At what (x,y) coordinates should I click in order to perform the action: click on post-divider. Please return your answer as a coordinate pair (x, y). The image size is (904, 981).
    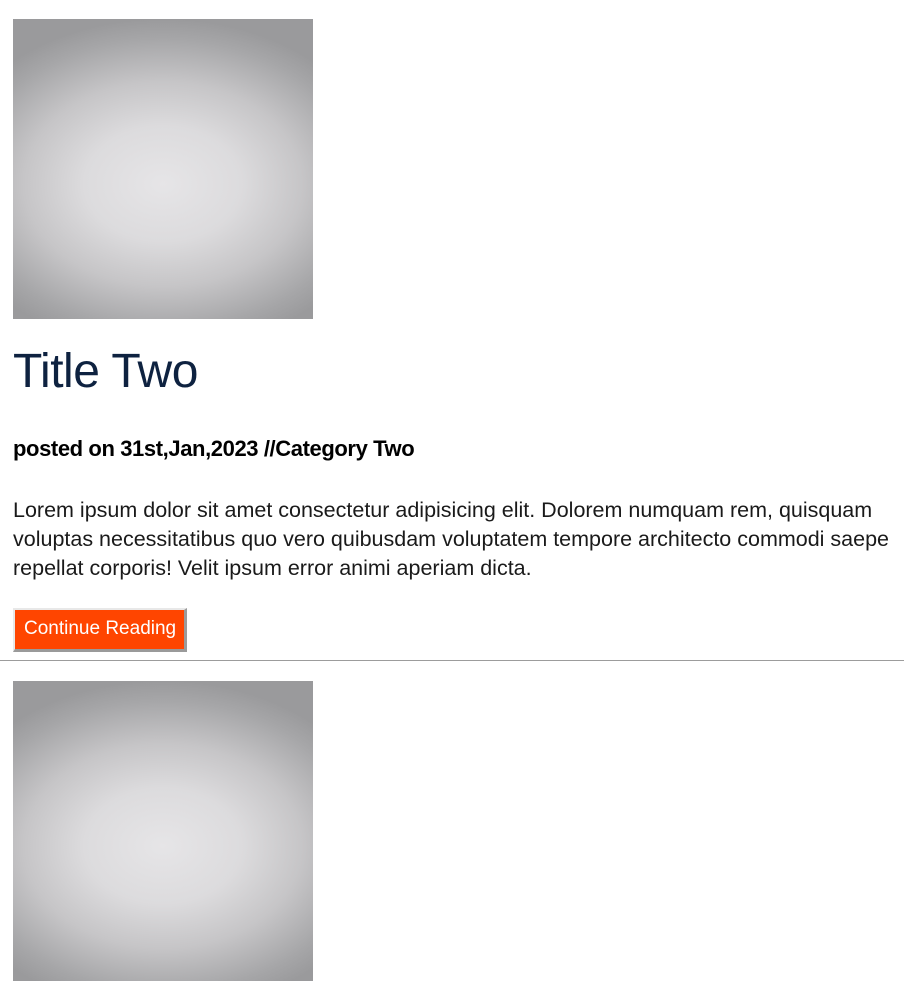
    Looking at the image, I should click on (452, 660).